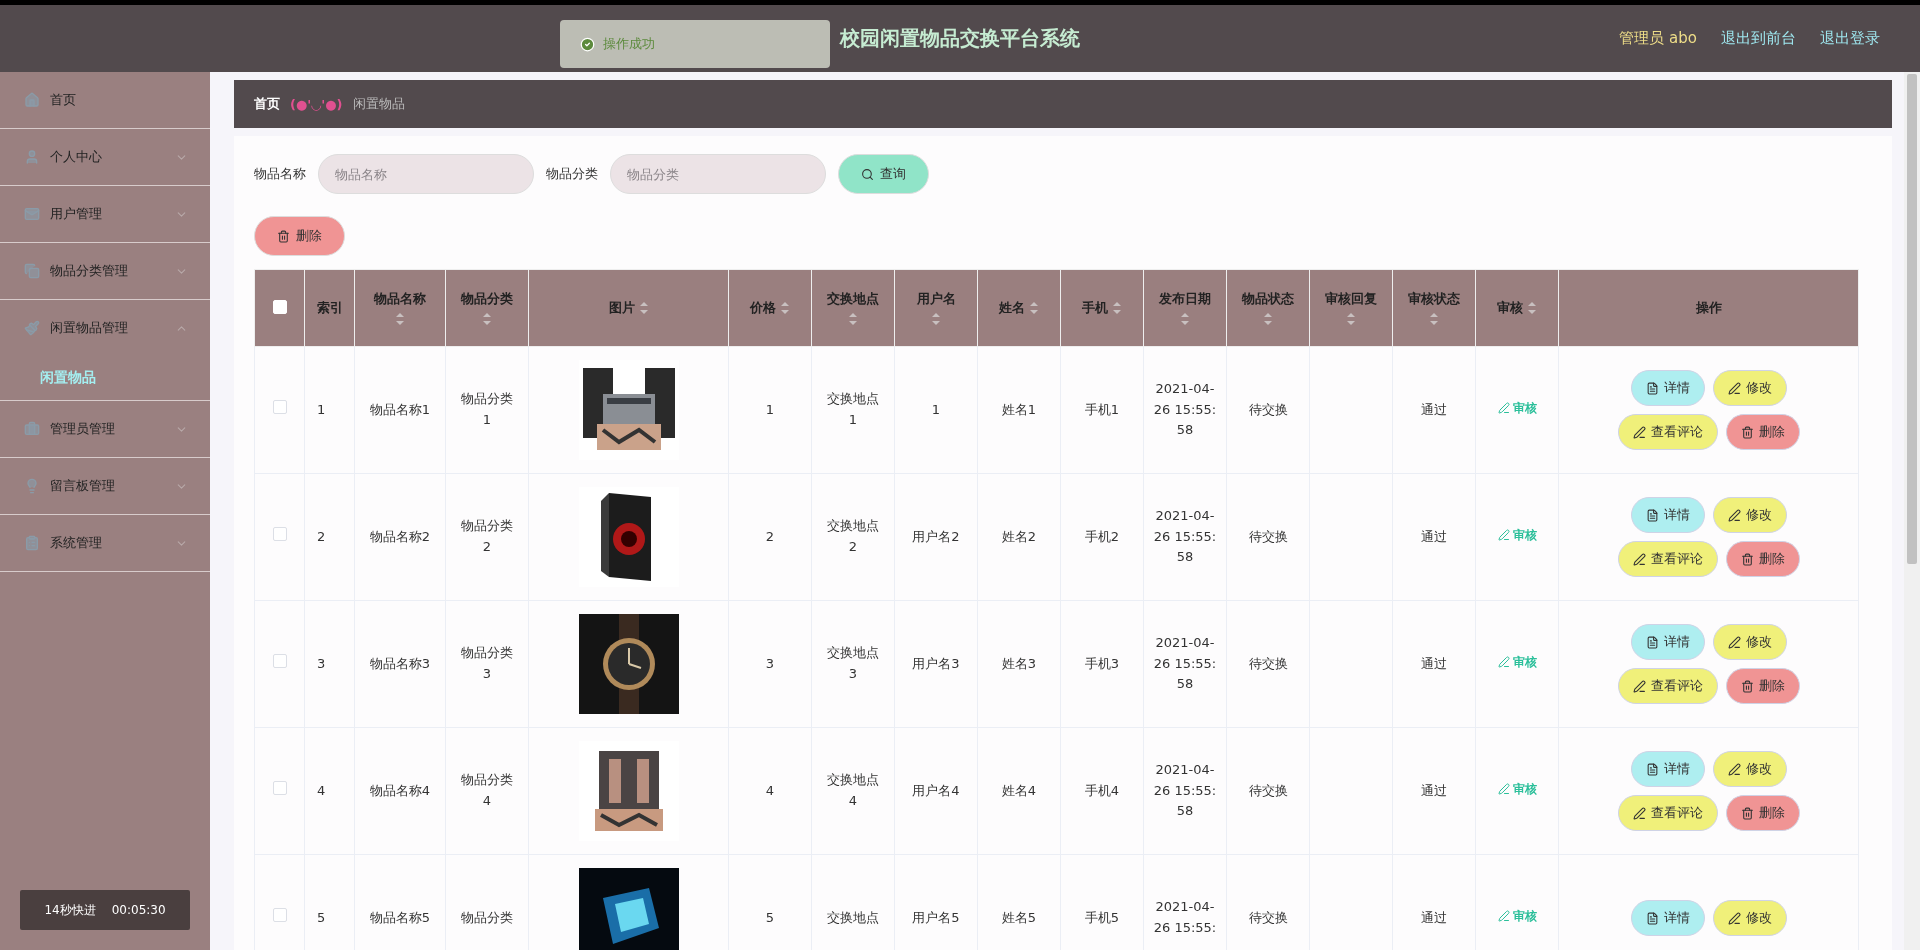 The height and width of the screenshot is (950, 1920). What do you see at coordinates (770, 308) in the screenshot?
I see `column-header: 价格` at bounding box center [770, 308].